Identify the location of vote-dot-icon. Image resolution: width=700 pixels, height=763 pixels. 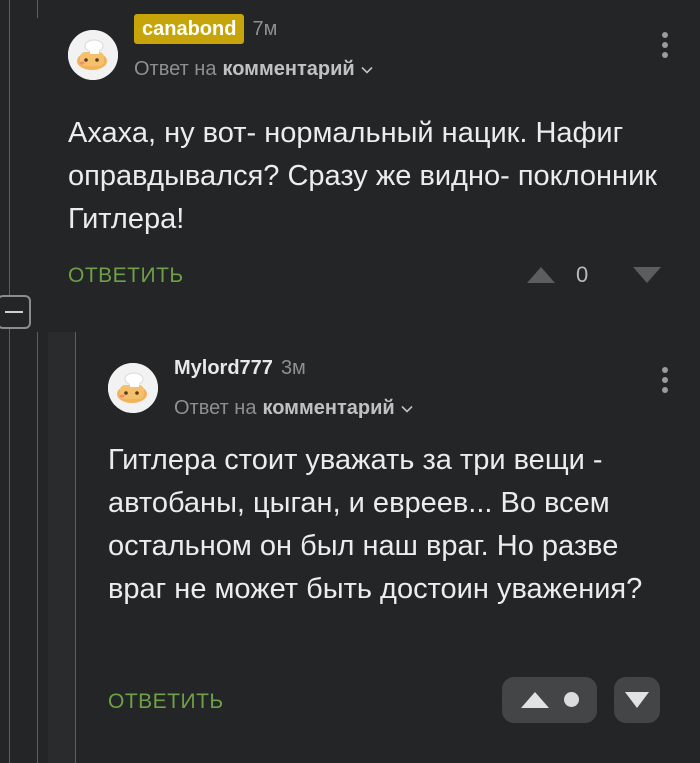
(571, 699).